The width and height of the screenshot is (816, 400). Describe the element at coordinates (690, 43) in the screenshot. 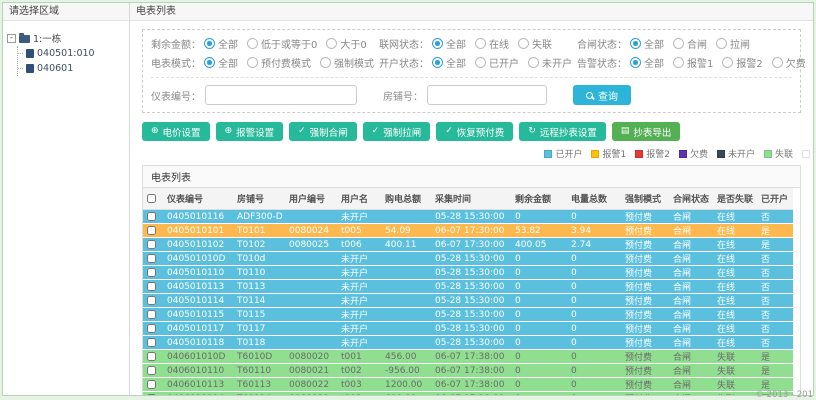

I see `radio-option: 合闸` at that location.